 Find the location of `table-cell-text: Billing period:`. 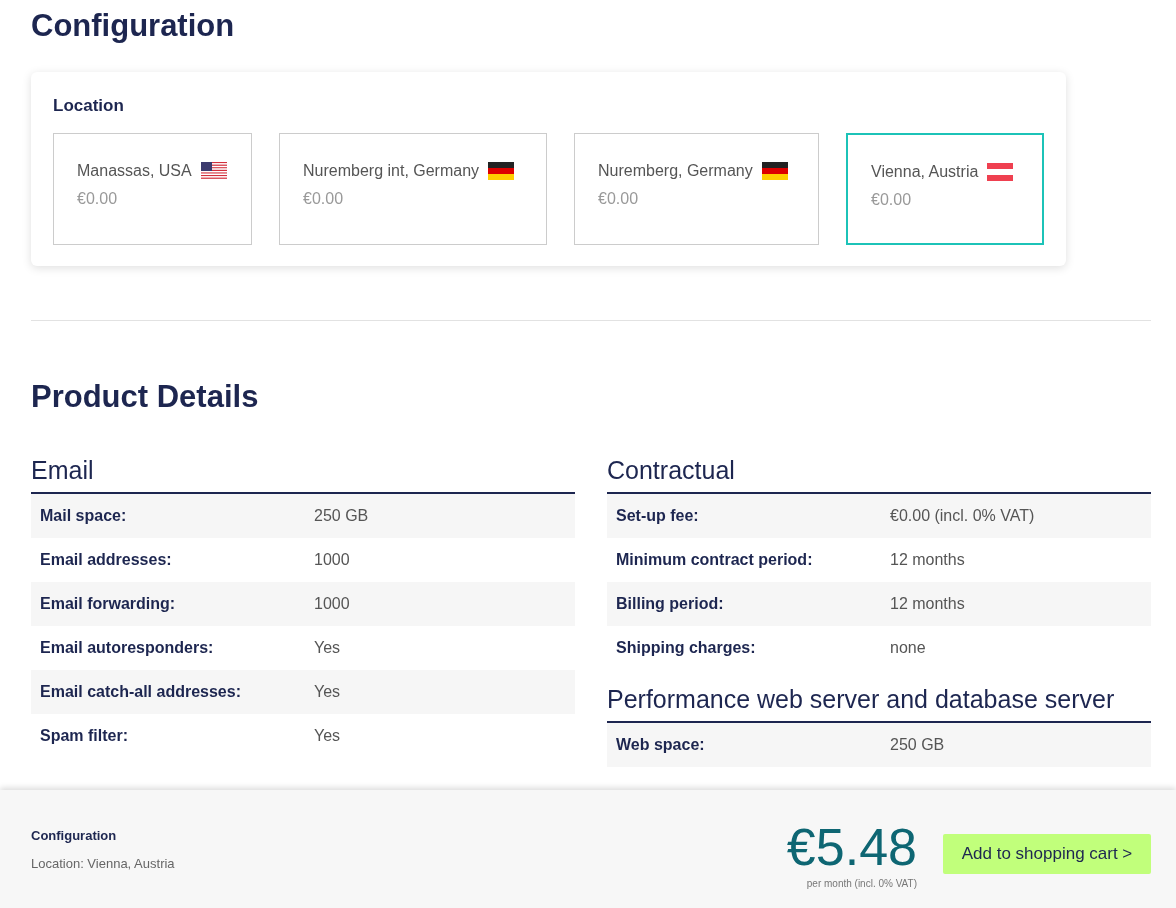

table-cell-text: Billing period: is located at coordinates (670, 604).